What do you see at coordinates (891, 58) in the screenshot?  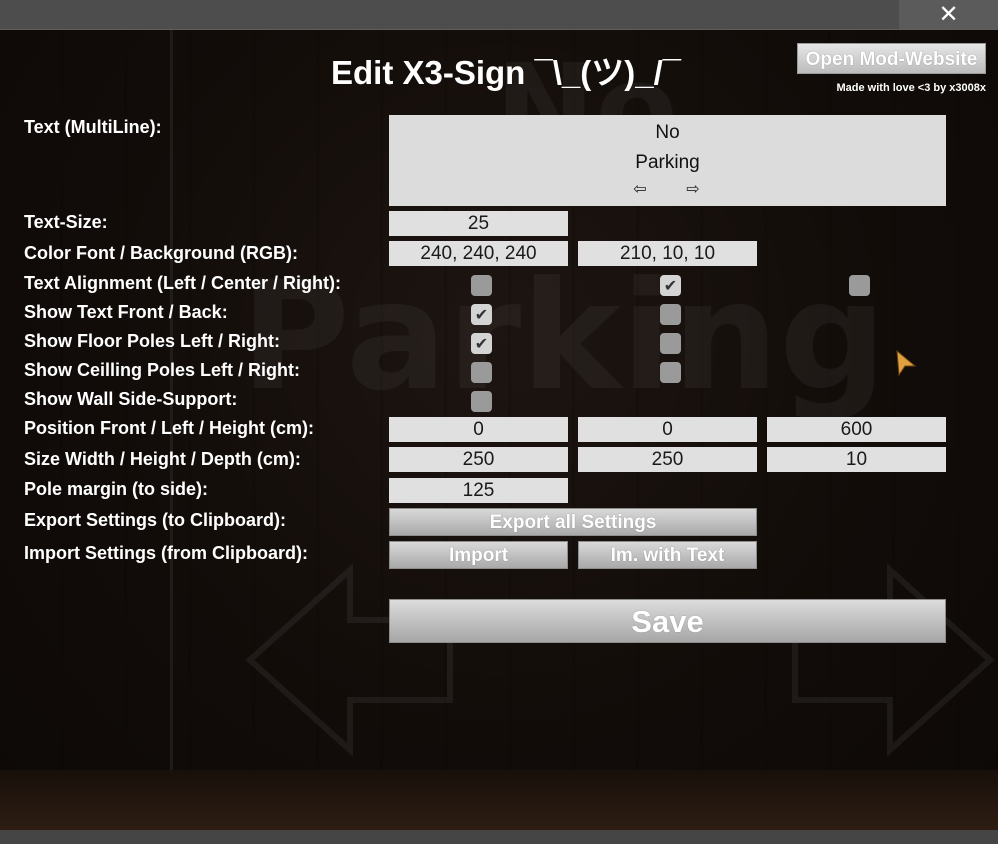 I see `open-mod-website-button: Open Mod-Website` at bounding box center [891, 58].